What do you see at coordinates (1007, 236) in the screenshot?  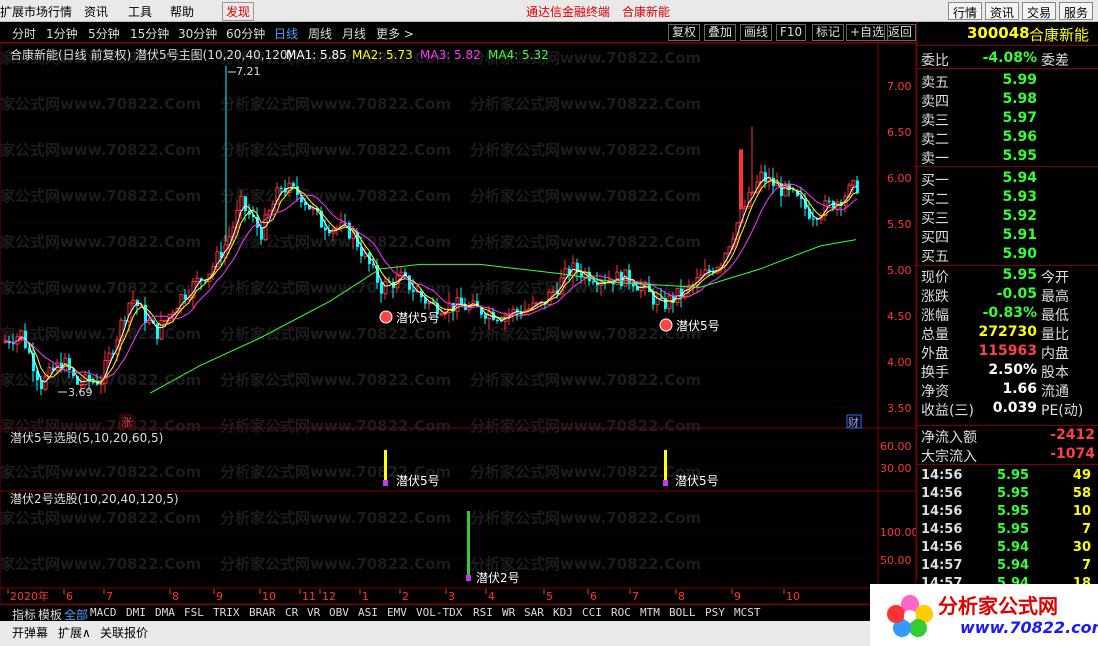 I see `buy-row: 买四 5.91` at bounding box center [1007, 236].